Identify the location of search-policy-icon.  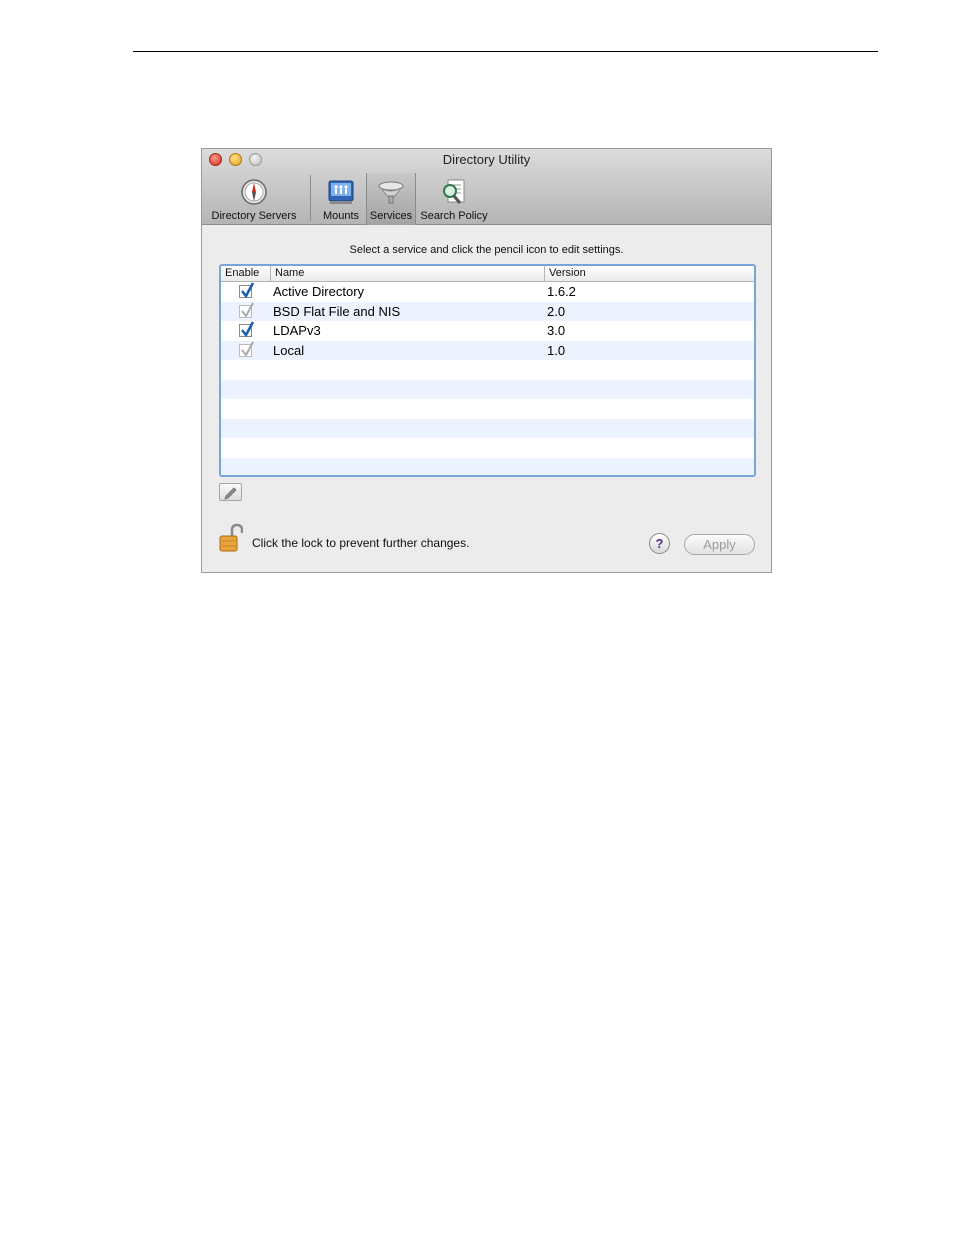
(454, 191).